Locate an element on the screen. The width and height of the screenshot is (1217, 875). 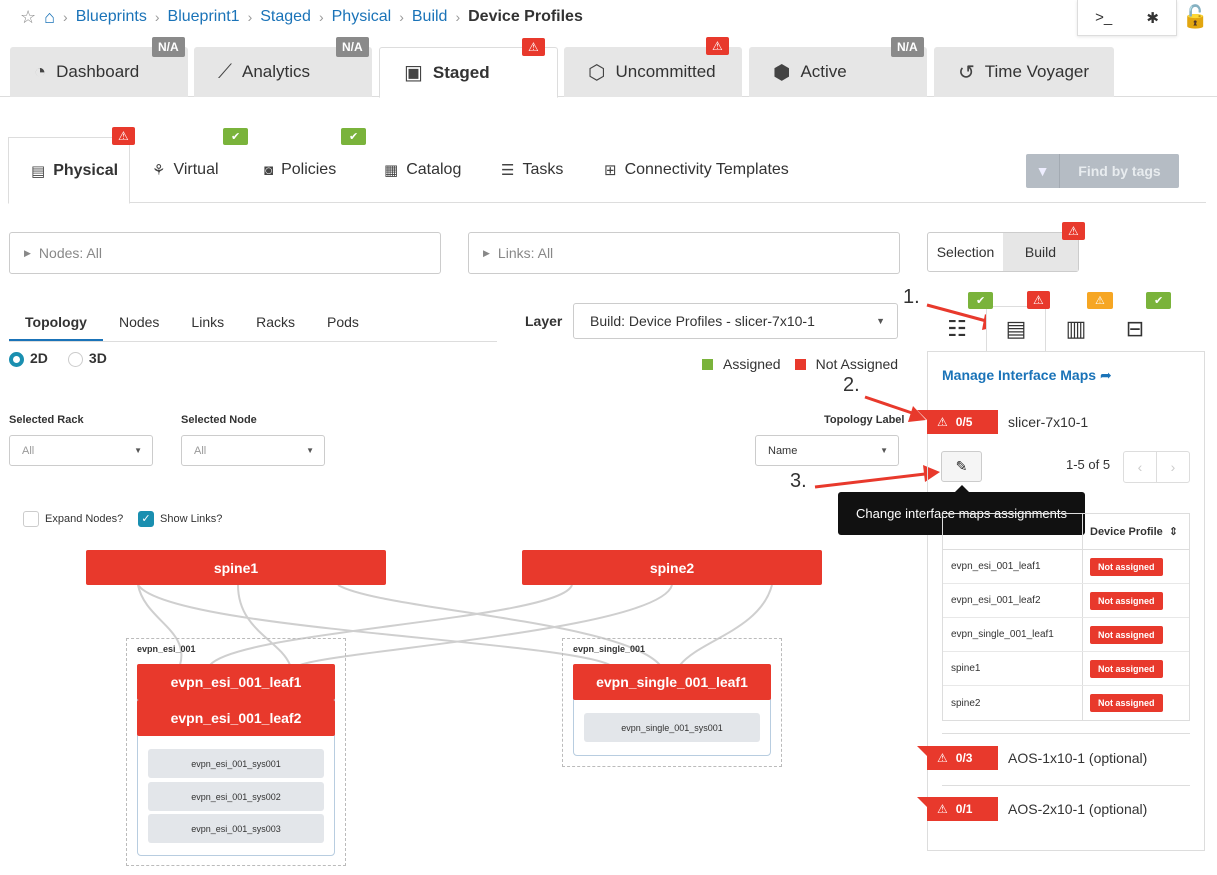
warning-icon: ⚠ is located at coordinates (942, 422).